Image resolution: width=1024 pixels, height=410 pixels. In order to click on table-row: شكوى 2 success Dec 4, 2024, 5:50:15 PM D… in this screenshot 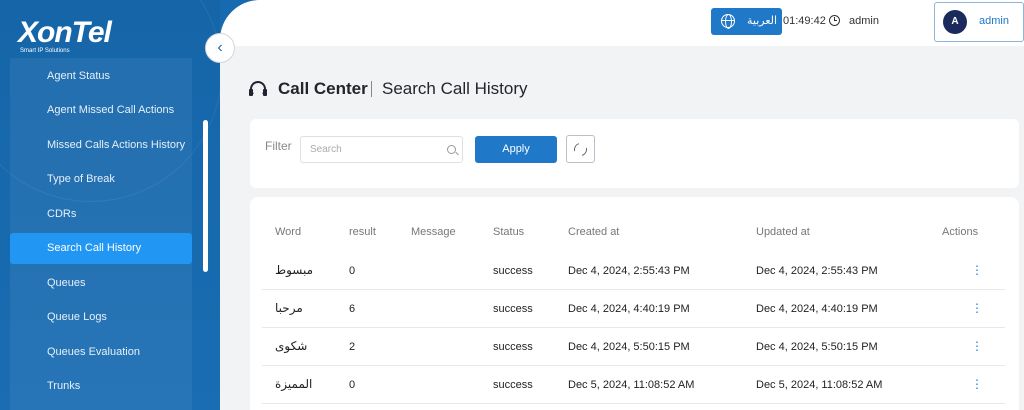, I will do `click(633, 347)`.